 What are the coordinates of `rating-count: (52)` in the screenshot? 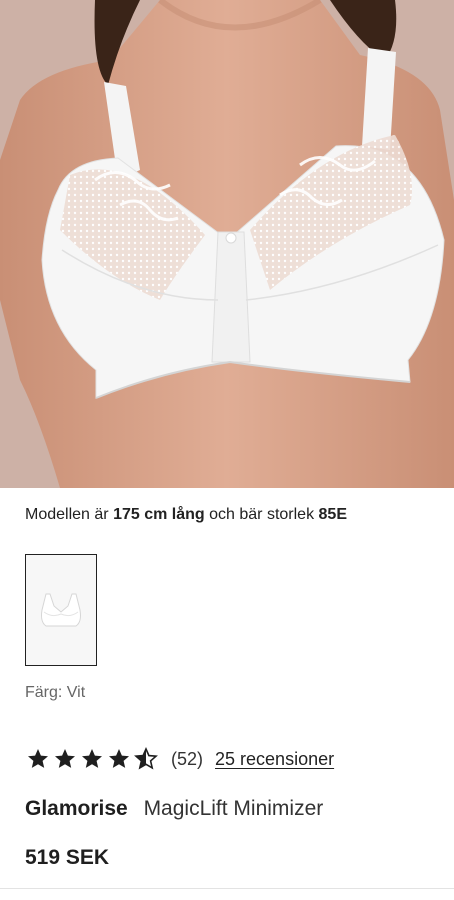 It's located at (187, 758).